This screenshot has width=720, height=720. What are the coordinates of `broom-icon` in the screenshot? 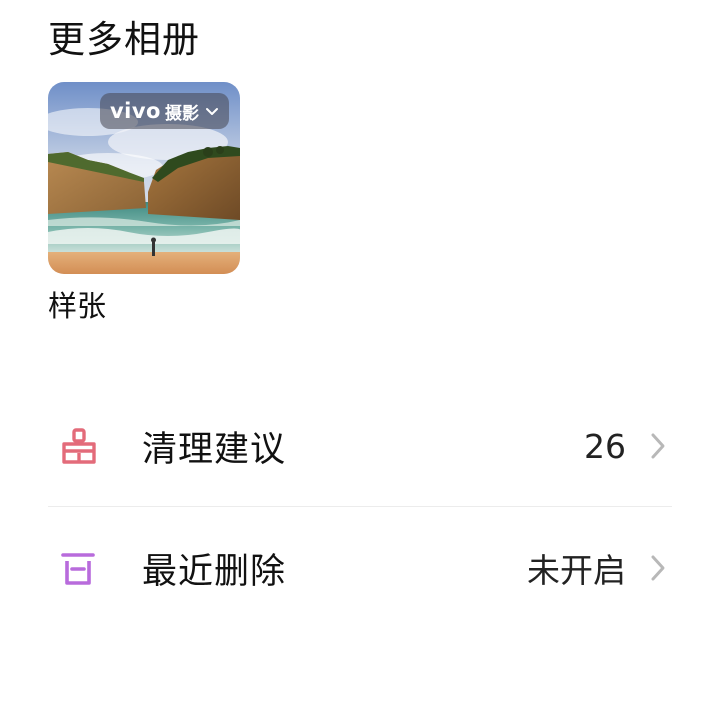 It's located at (79, 446).